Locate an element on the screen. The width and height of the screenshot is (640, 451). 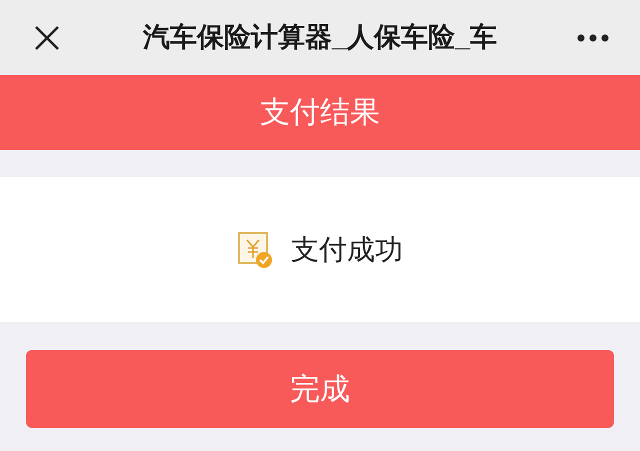
window-title: 汽车保险计算器_人保车险_车 is located at coordinates (320, 37).